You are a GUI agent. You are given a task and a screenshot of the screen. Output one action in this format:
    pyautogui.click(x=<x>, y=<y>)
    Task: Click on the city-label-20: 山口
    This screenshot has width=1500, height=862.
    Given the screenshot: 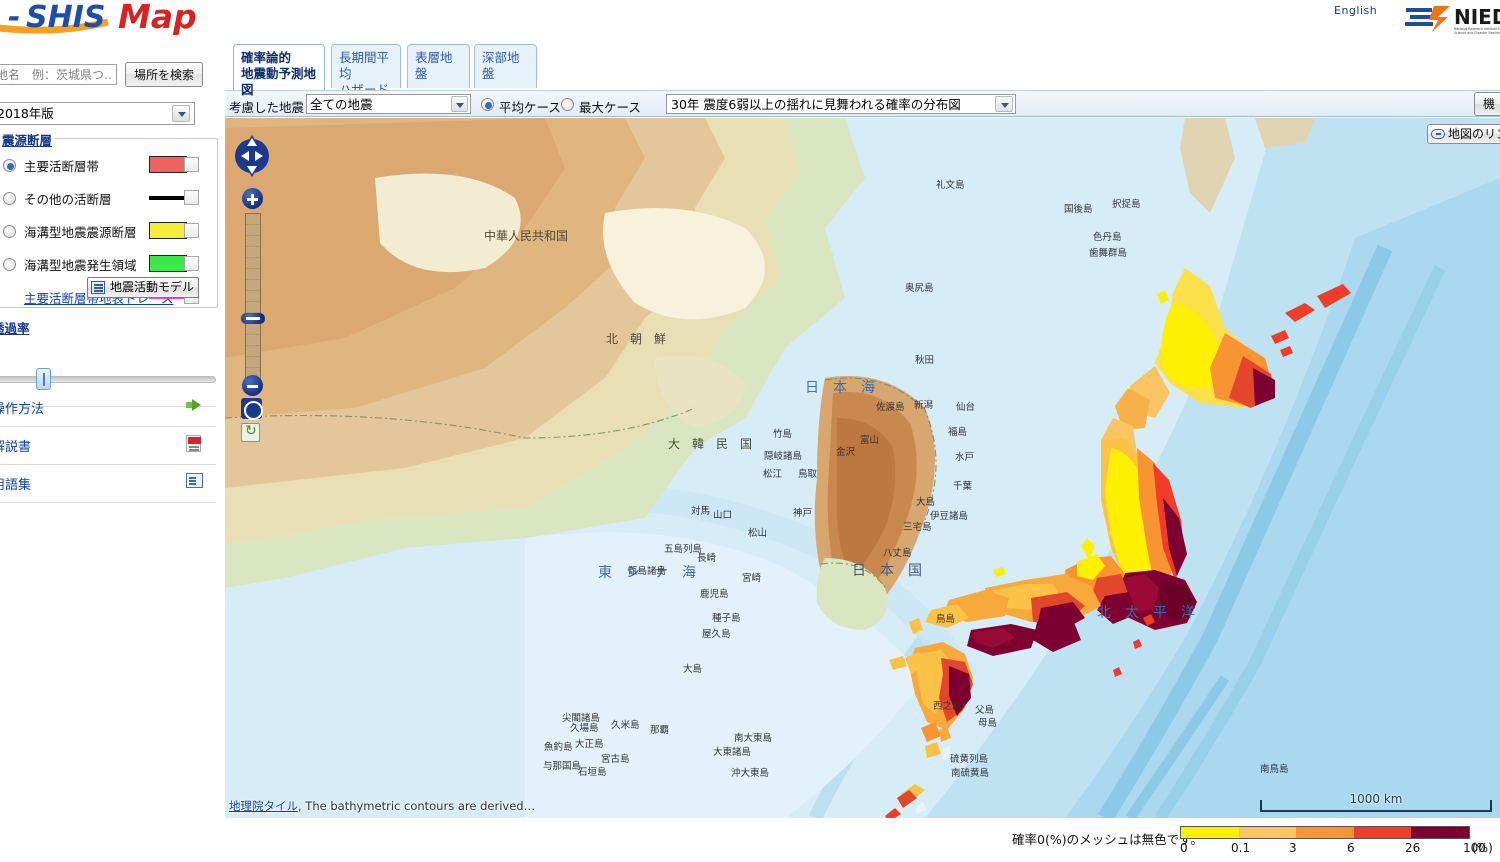 What is the action you would take?
    pyautogui.click(x=722, y=515)
    